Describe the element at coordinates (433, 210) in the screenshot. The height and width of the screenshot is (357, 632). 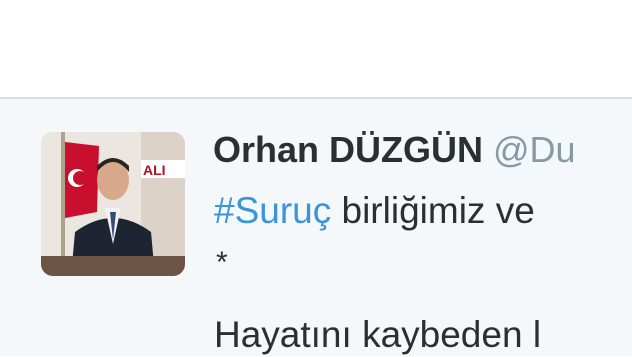
I see `tweet-text: birliğimiz ve` at that location.